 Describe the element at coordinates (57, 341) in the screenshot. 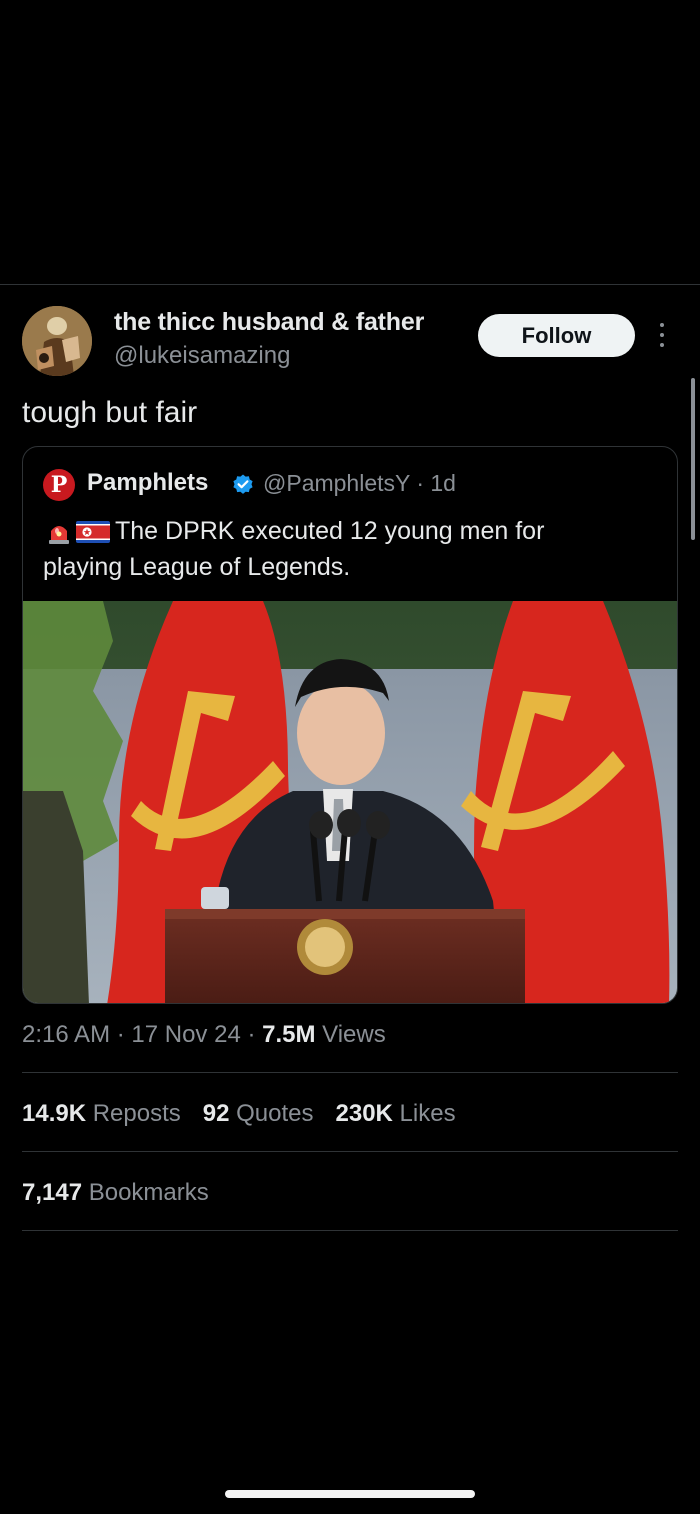

I see `author-avatar` at that location.